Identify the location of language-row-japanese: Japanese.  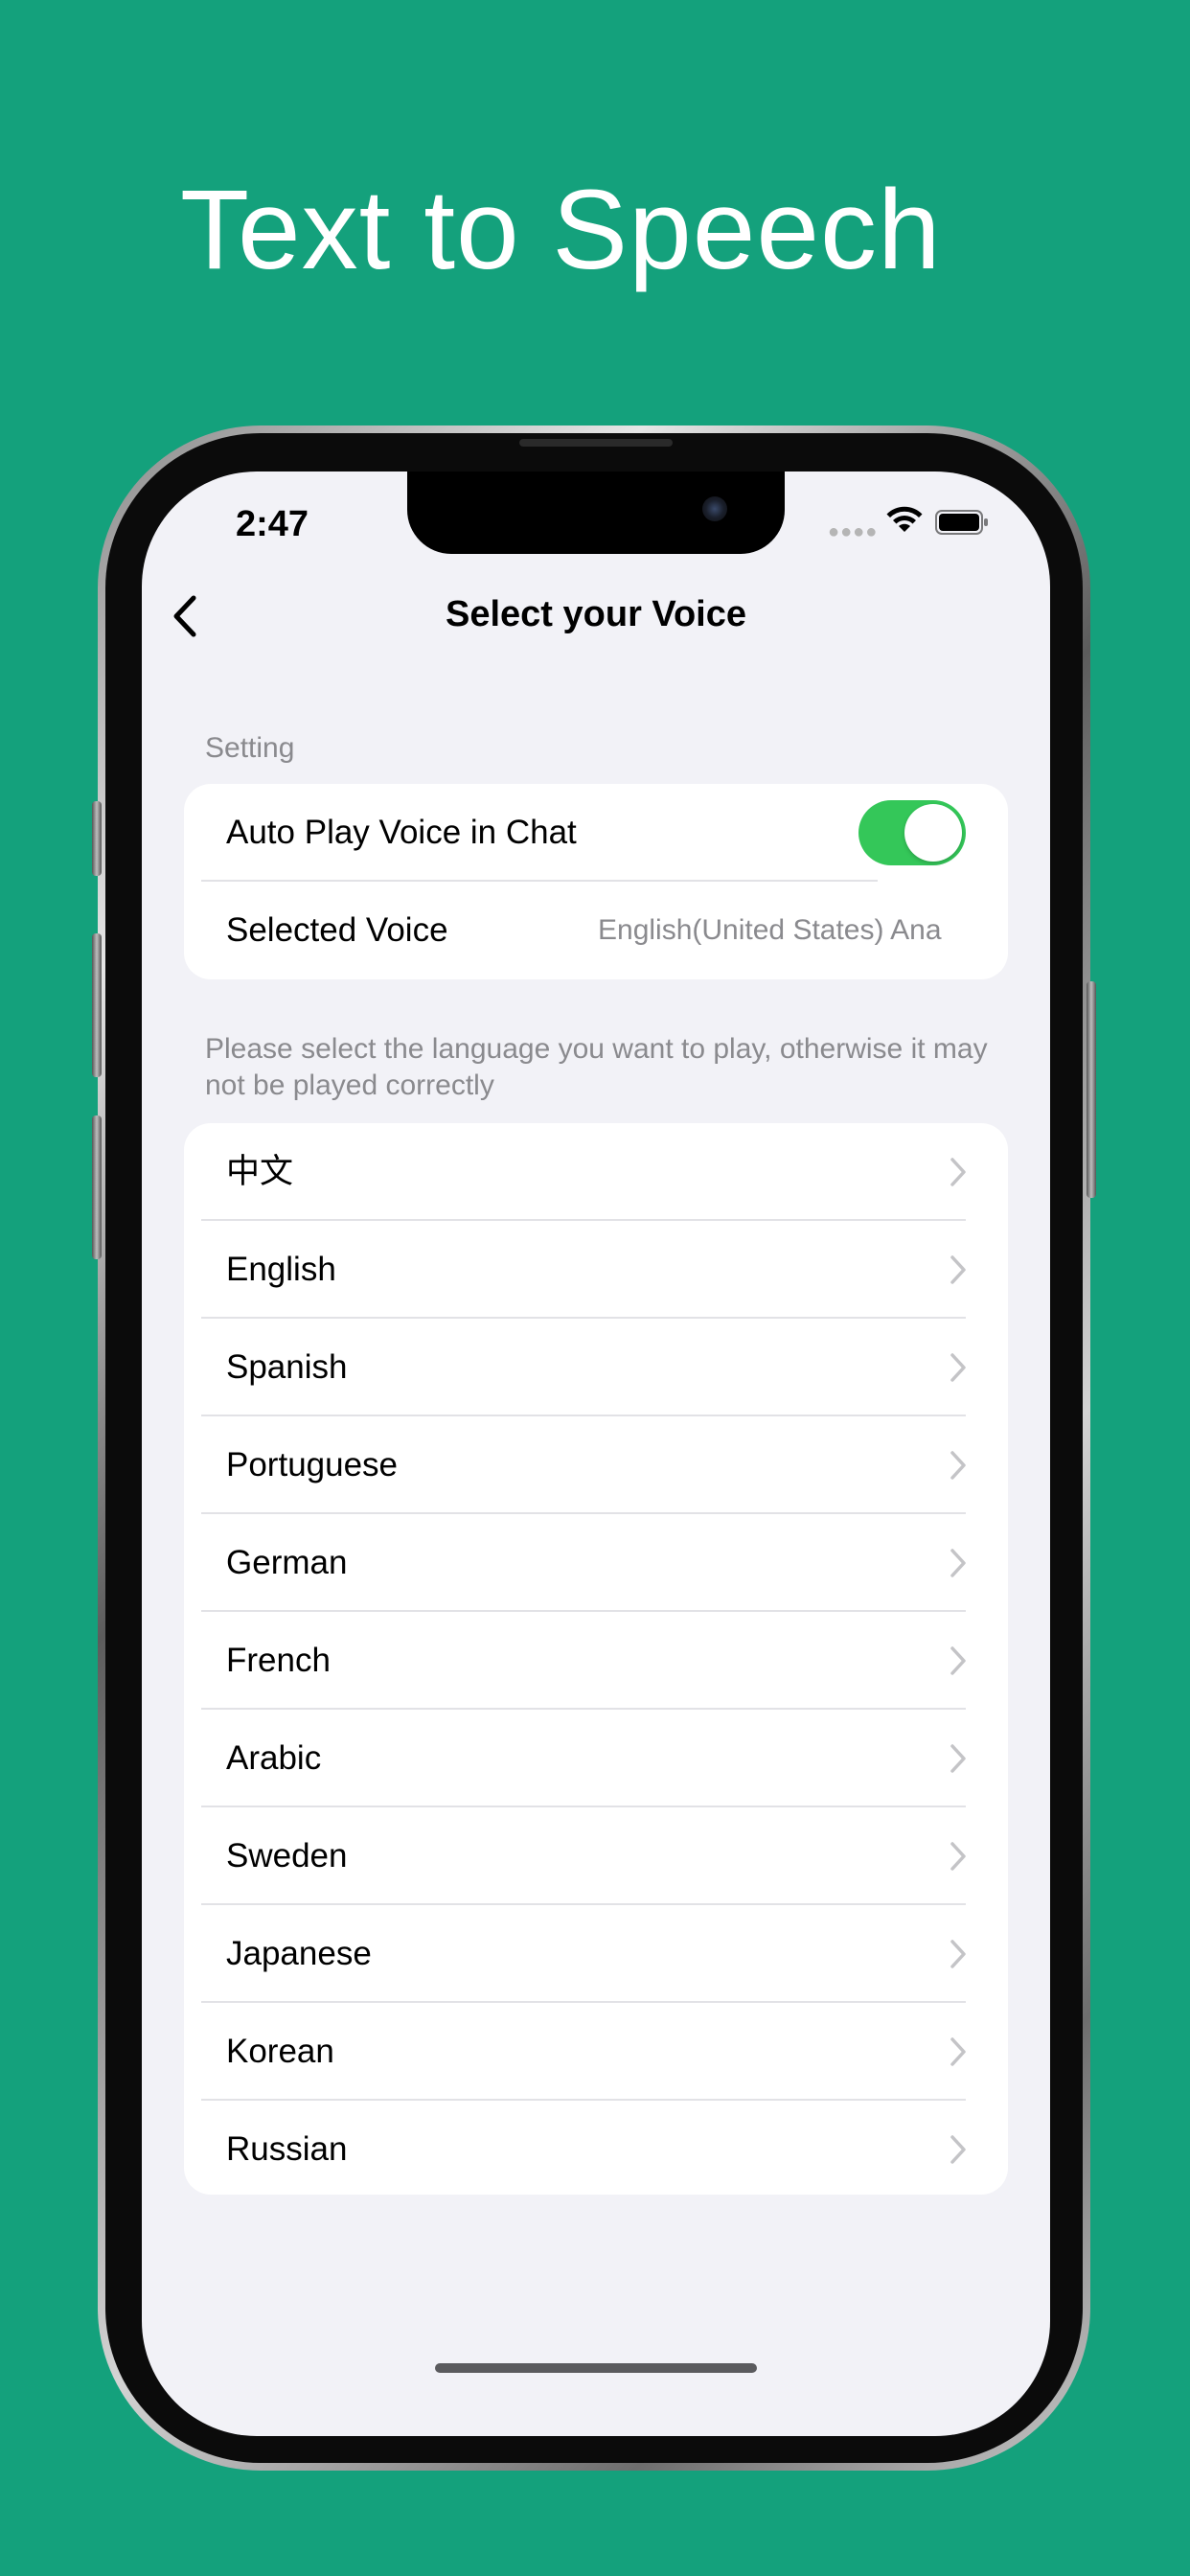
(596, 1954).